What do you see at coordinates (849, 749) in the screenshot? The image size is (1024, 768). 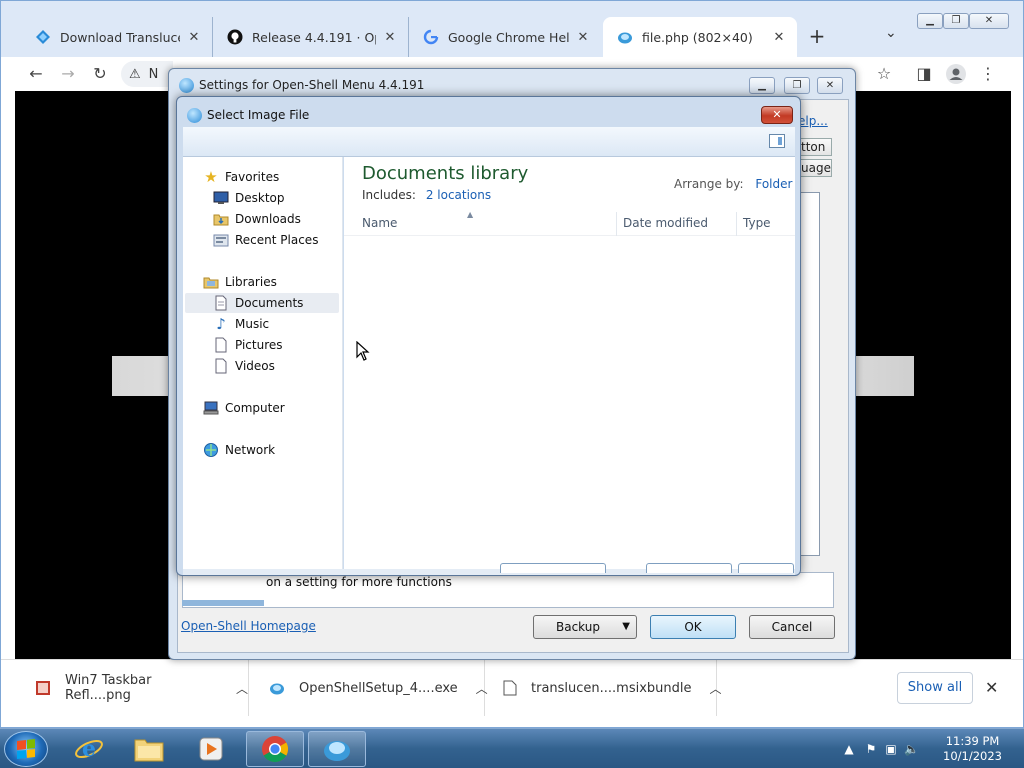 I see `chevron-up-icon: ▲` at bounding box center [849, 749].